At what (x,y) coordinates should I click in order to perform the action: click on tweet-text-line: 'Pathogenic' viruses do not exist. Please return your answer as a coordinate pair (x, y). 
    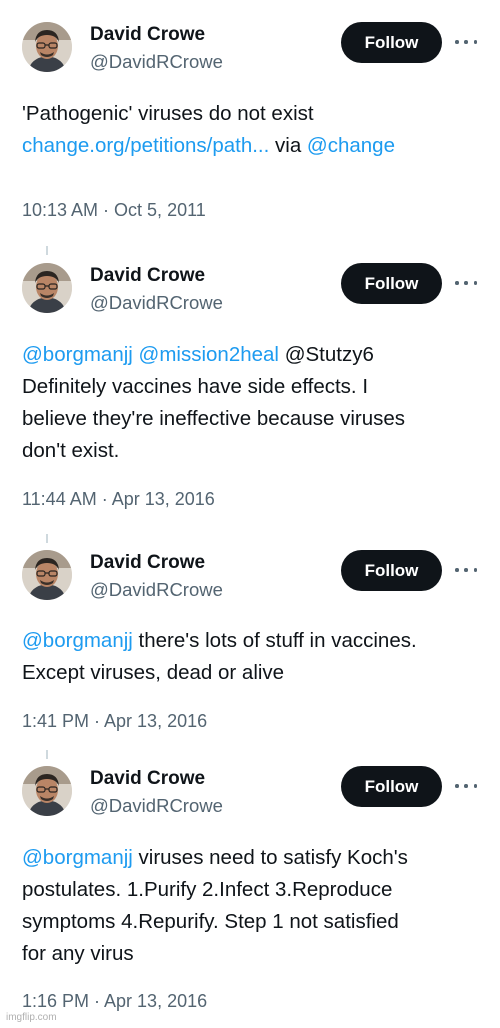
    Looking at the image, I should click on (252, 114).